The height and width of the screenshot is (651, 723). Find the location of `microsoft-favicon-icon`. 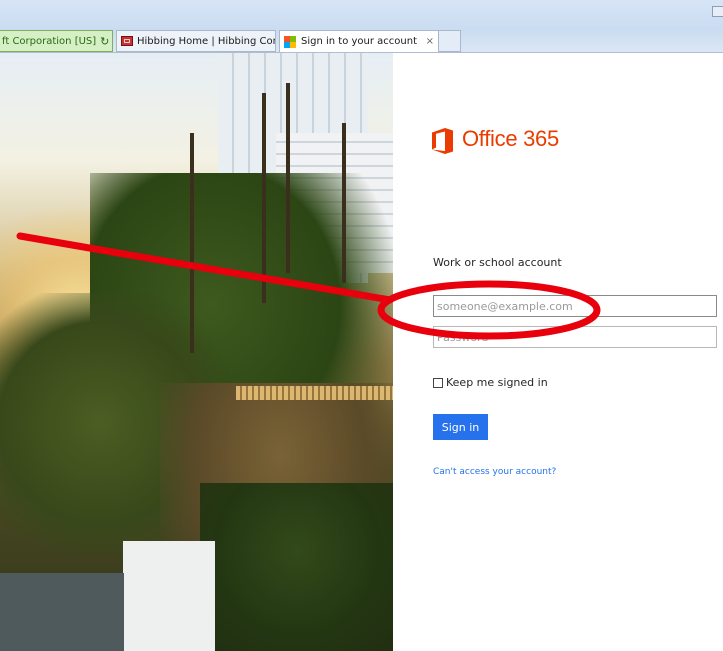

microsoft-favicon-icon is located at coordinates (290, 41).